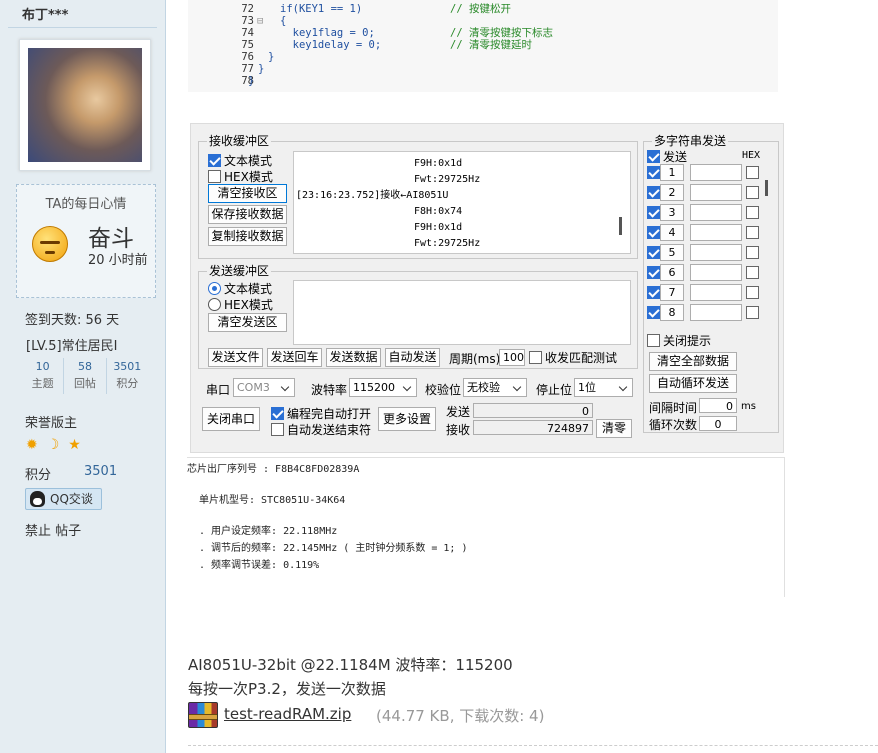 Image resolution: width=878 pixels, height=753 pixels. Describe the element at coordinates (287, 689) in the screenshot. I see `post-line: 每按一次P3.2，发送一次数据` at that location.